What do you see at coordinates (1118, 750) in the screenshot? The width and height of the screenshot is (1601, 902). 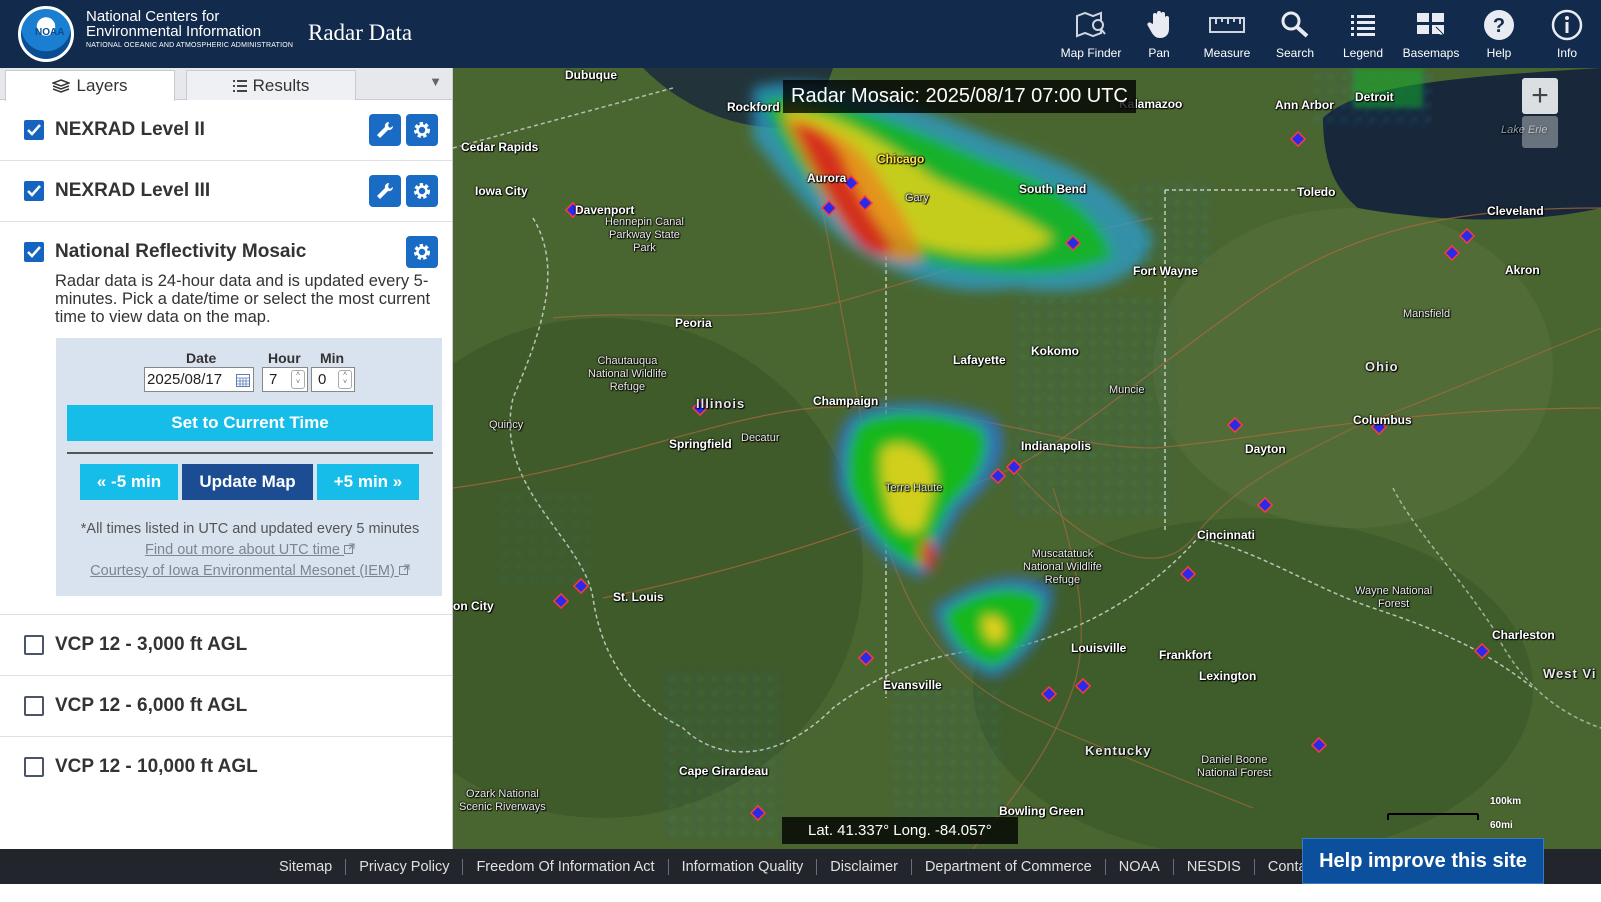 I see `state-label-kentucky: Kentucky` at bounding box center [1118, 750].